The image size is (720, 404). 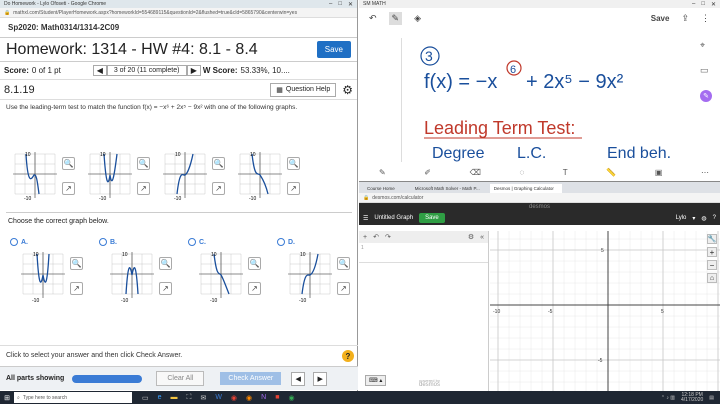 What do you see at coordinates (605, 311) in the screenshot?
I see `graph-area: -10 -5 5 5 -5 🔧 + − ⌂` at bounding box center [605, 311].